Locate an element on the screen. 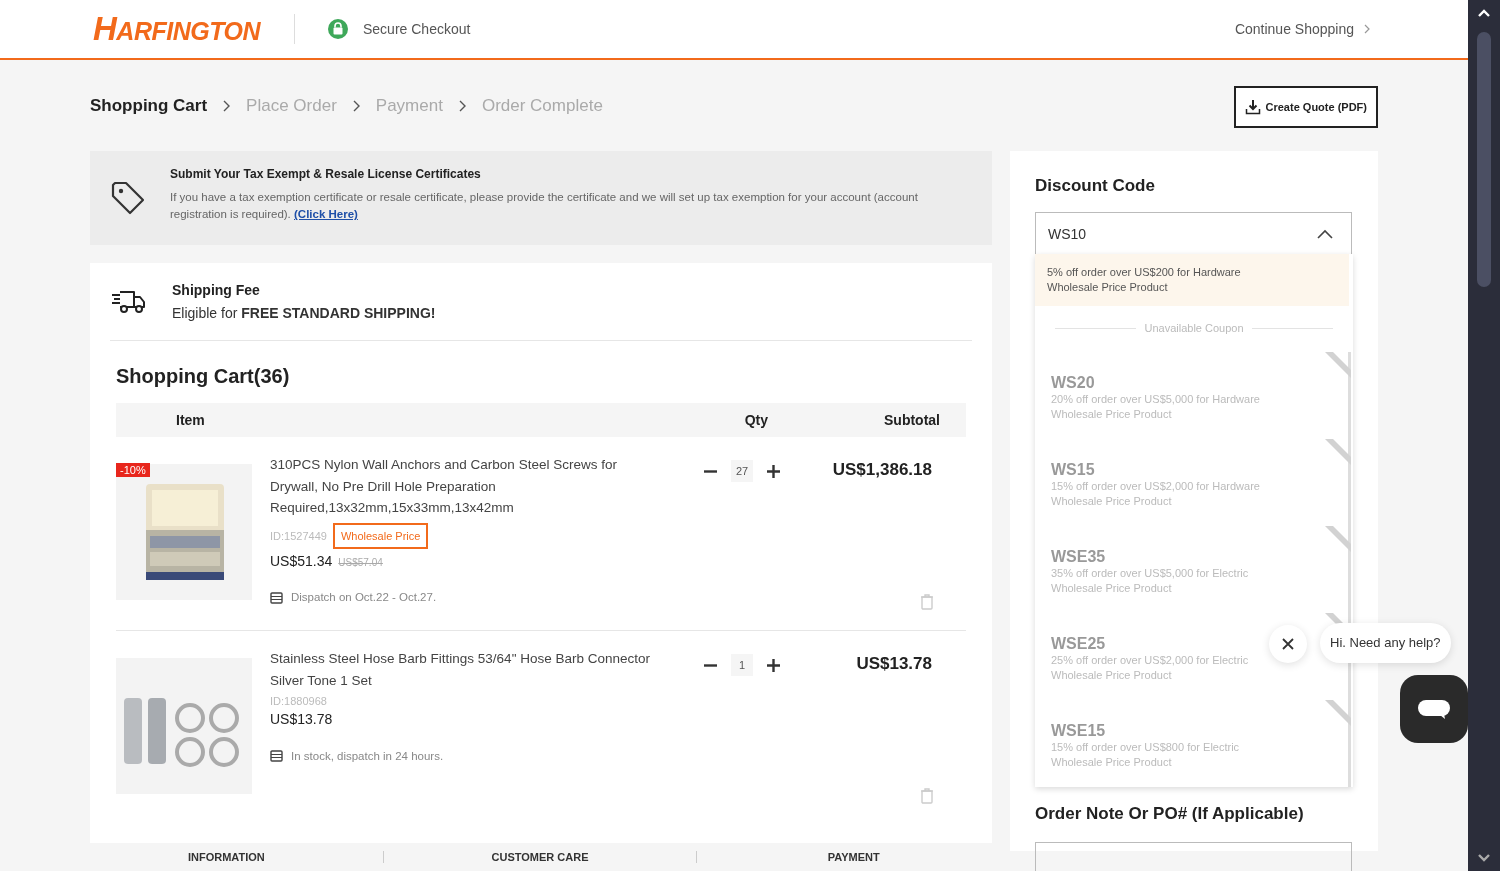 The width and height of the screenshot is (1500, 871). wholesale-price-tag: Wholesale Price is located at coordinates (380, 535).